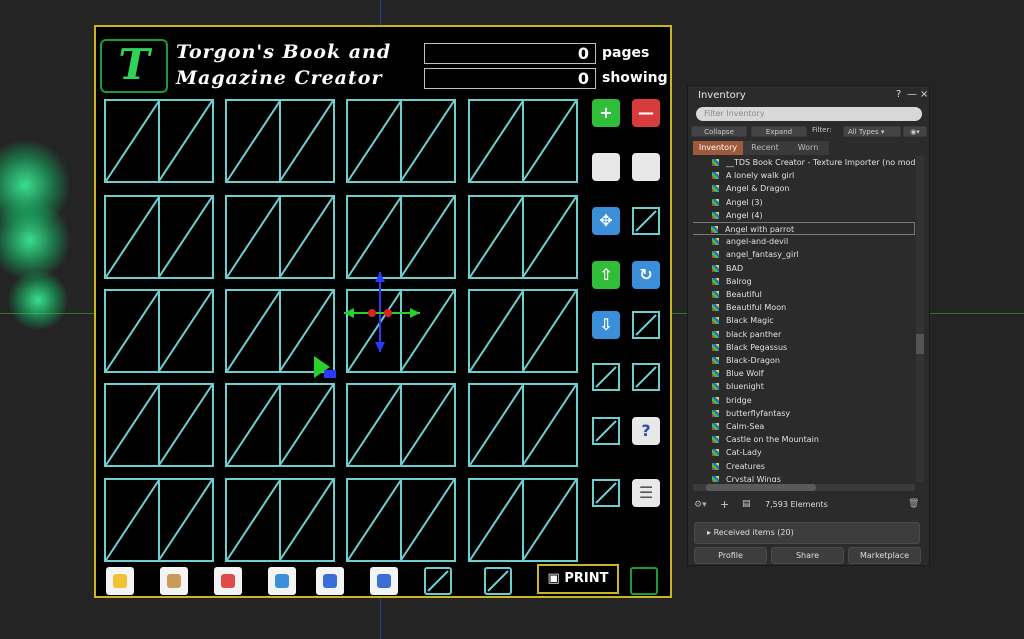  What do you see at coordinates (809, 114) in the screenshot?
I see `filter-inventory-input: Filter Inventory` at bounding box center [809, 114].